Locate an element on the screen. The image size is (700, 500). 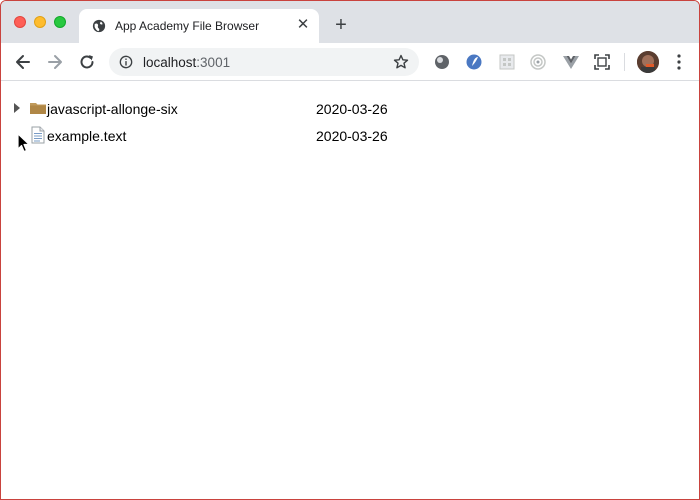
text-file-icon is located at coordinates (38, 135).